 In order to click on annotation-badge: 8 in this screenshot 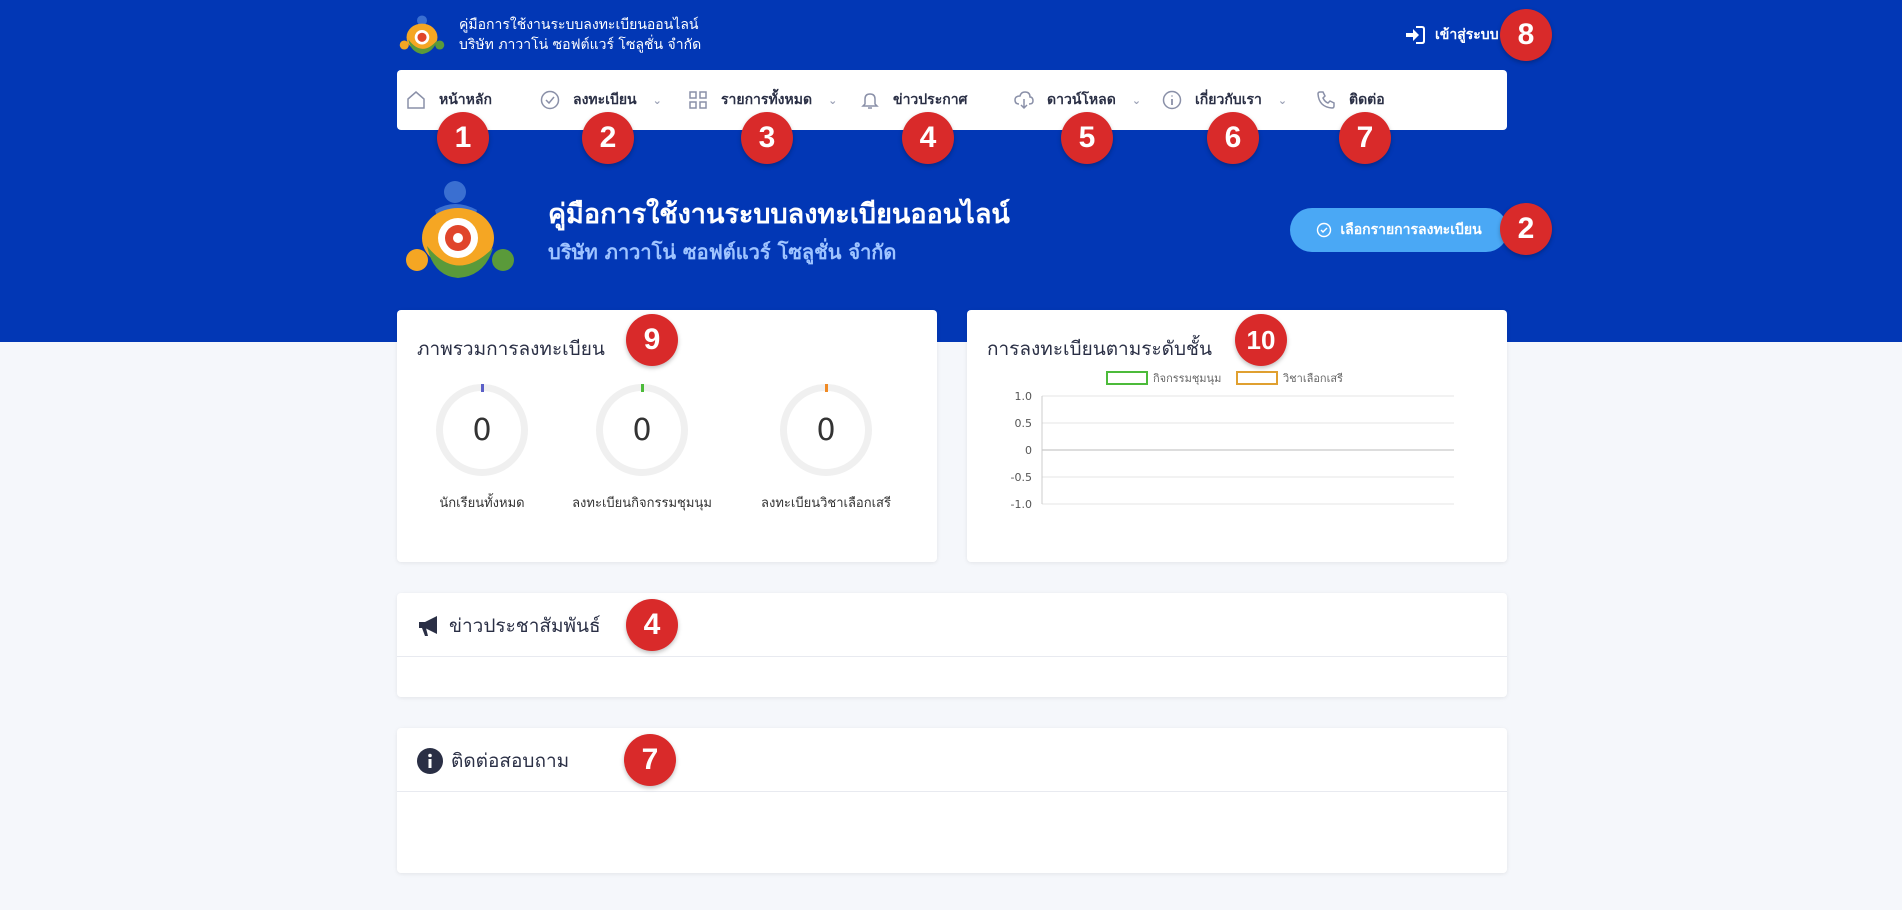, I will do `click(1526, 35)`.